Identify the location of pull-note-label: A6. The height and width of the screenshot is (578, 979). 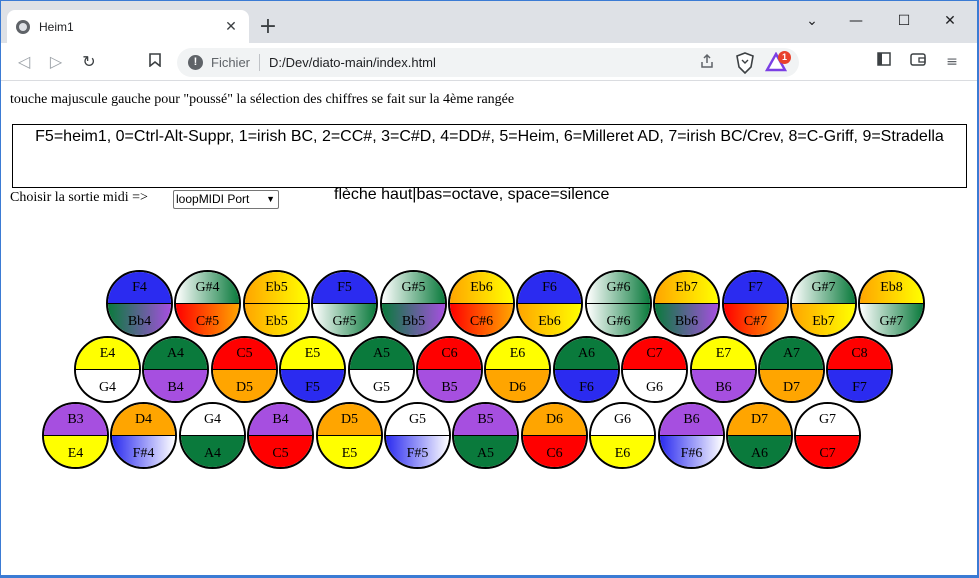
(586, 353).